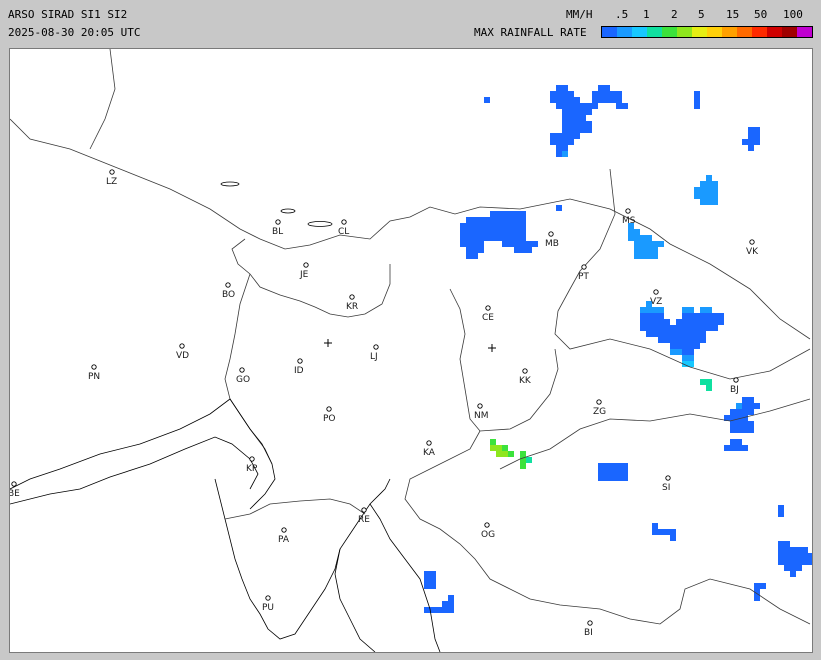 The image size is (821, 660). Describe the element at coordinates (374, 357) in the screenshot. I see `place-label: LJ` at that location.